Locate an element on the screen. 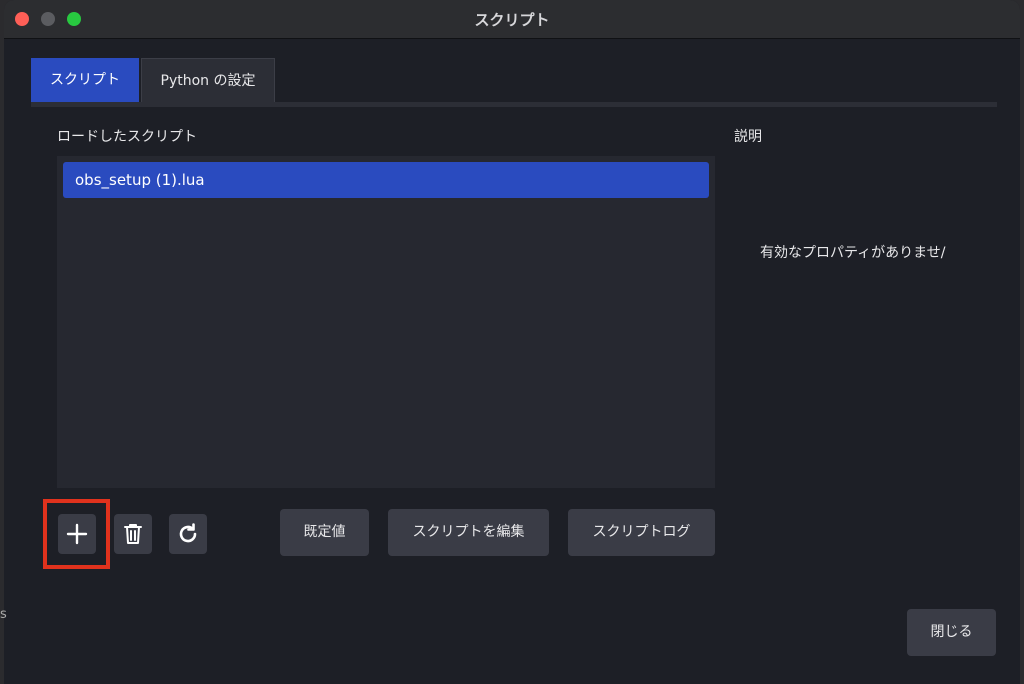 Image resolution: width=1024 pixels, height=684 pixels. window-title: スクリプト is located at coordinates (512, 20).